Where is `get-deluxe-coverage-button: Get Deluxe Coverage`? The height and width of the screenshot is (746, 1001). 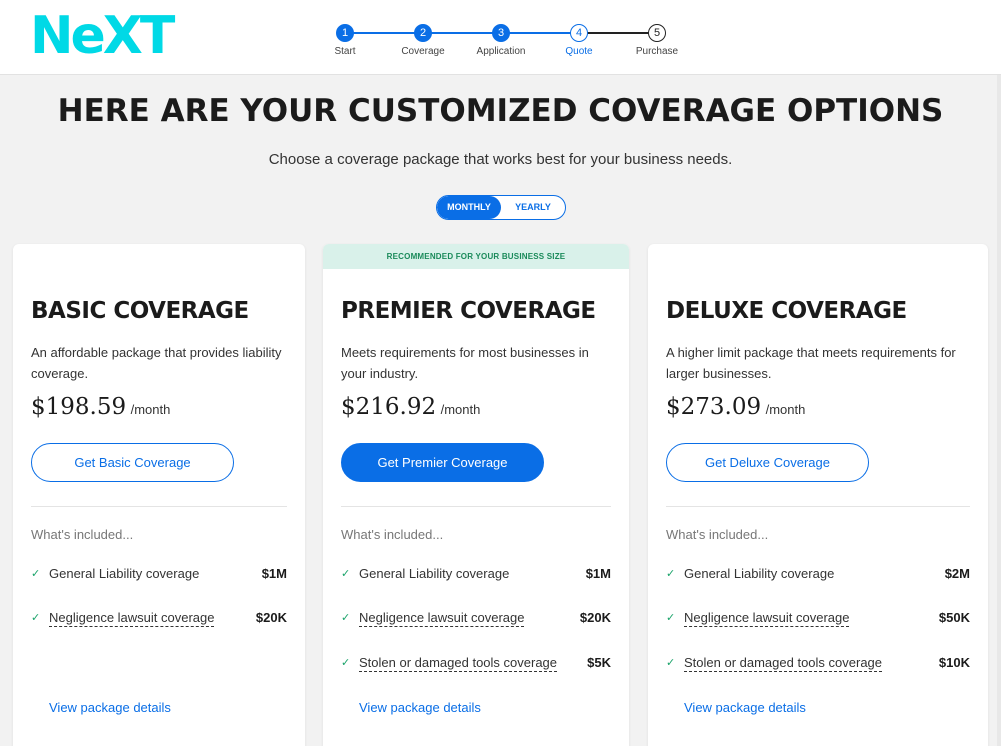
get-deluxe-coverage-button: Get Deluxe Coverage is located at coordinates (767, 462).